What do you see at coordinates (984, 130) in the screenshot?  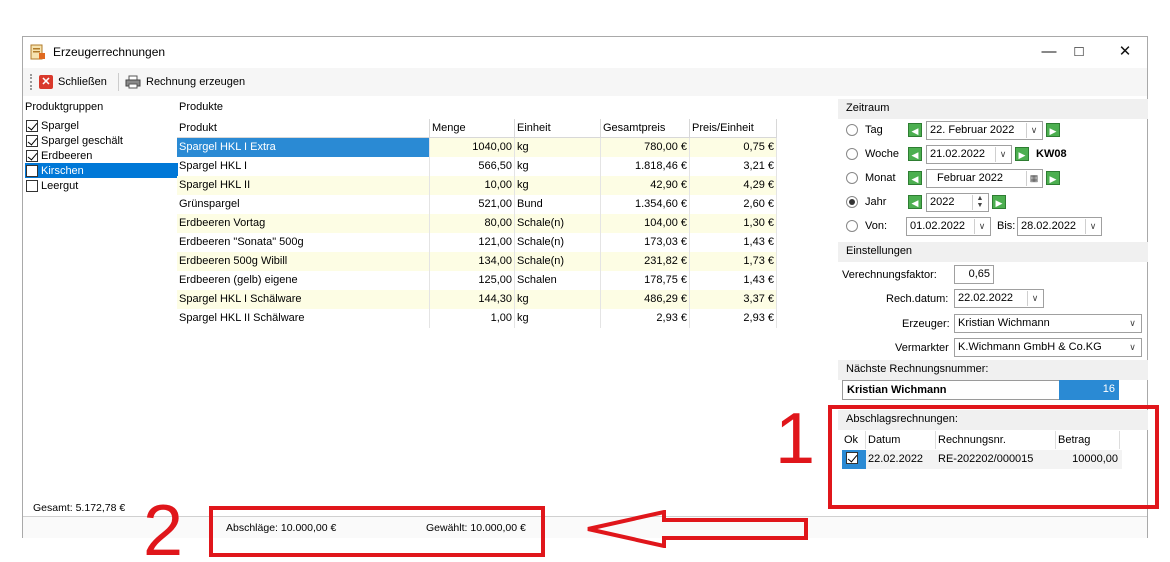 I see `tag-date-picker: 22. Februar 2022 ∨` at bounding box center [984, 130].